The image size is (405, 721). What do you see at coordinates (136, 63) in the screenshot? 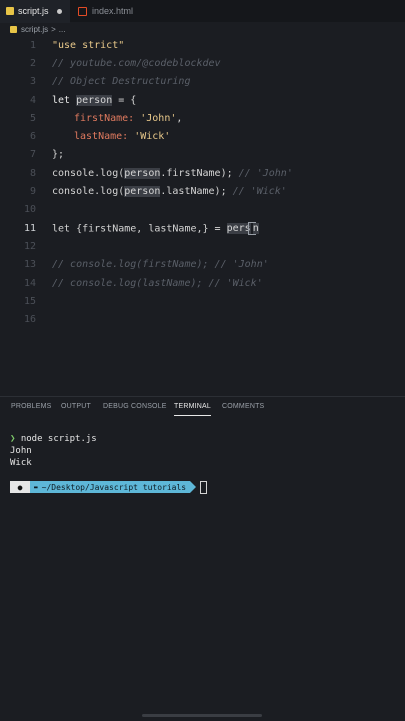
I see `code-comment: // youtube.com/@codeblockdev` at bounding box center [136, 63].